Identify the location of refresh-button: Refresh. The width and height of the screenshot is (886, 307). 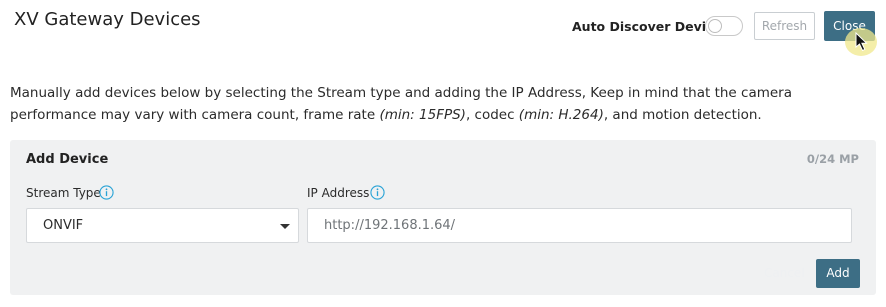
(784, 26).